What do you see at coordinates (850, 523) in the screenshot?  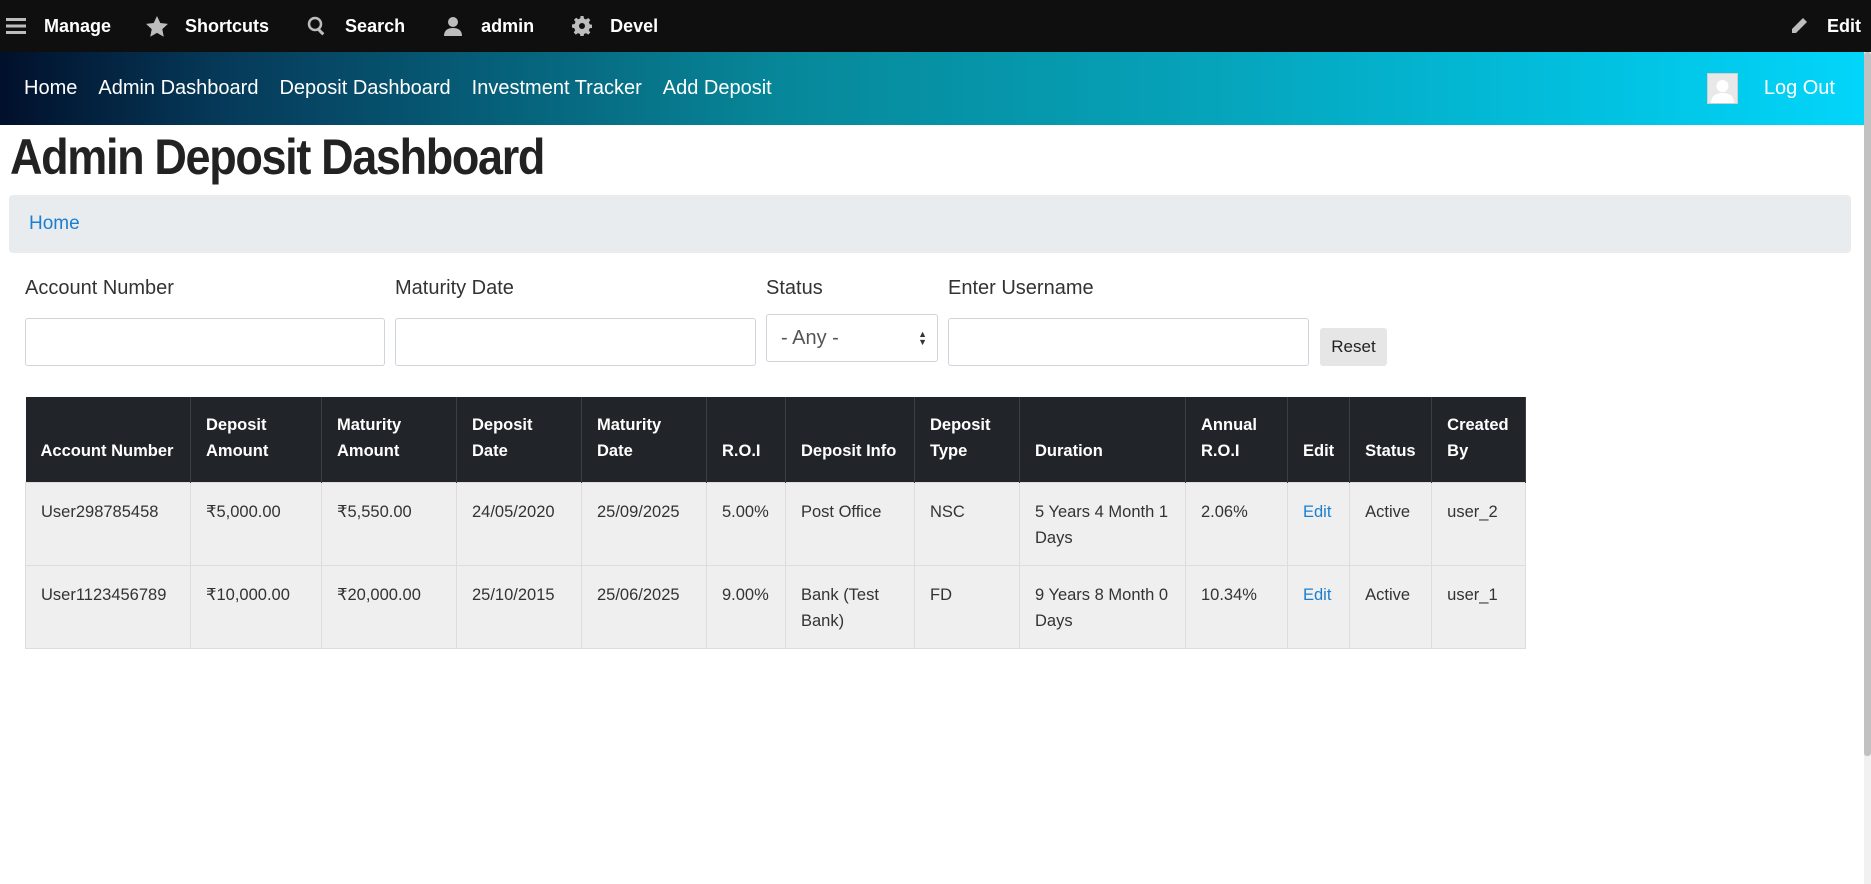 I see `cell-deposit-info: Post Office` at bounding box center [850, 523].